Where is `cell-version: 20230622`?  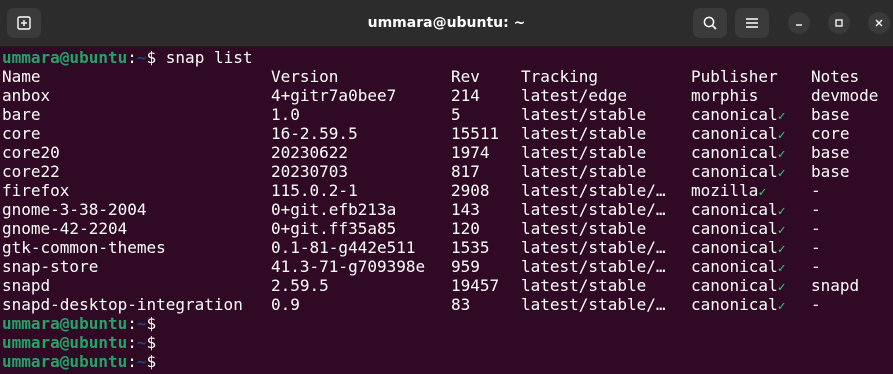
cell-version: 20230622 is located at coordinates (310, 152).